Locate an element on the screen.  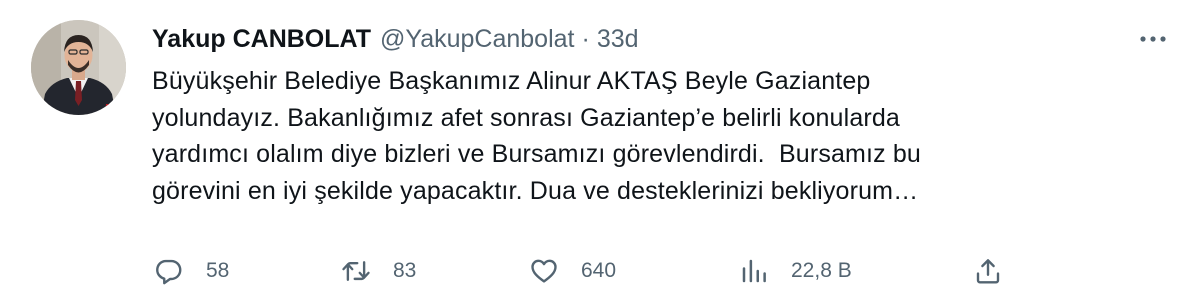
avatar-image is located at coordinates (78, 67).